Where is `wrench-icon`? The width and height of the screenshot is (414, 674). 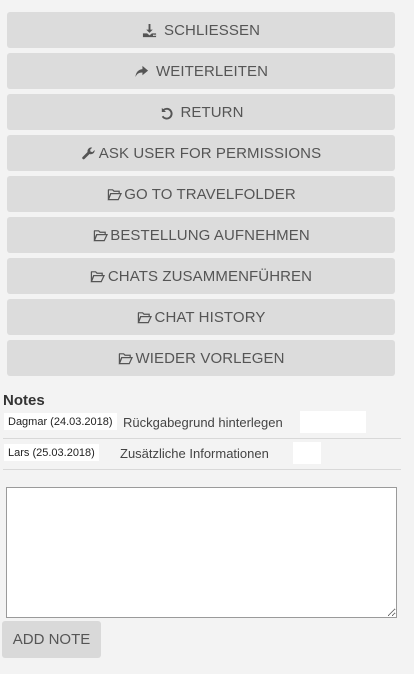 wrench-icon is located at coordinates (89, 153).